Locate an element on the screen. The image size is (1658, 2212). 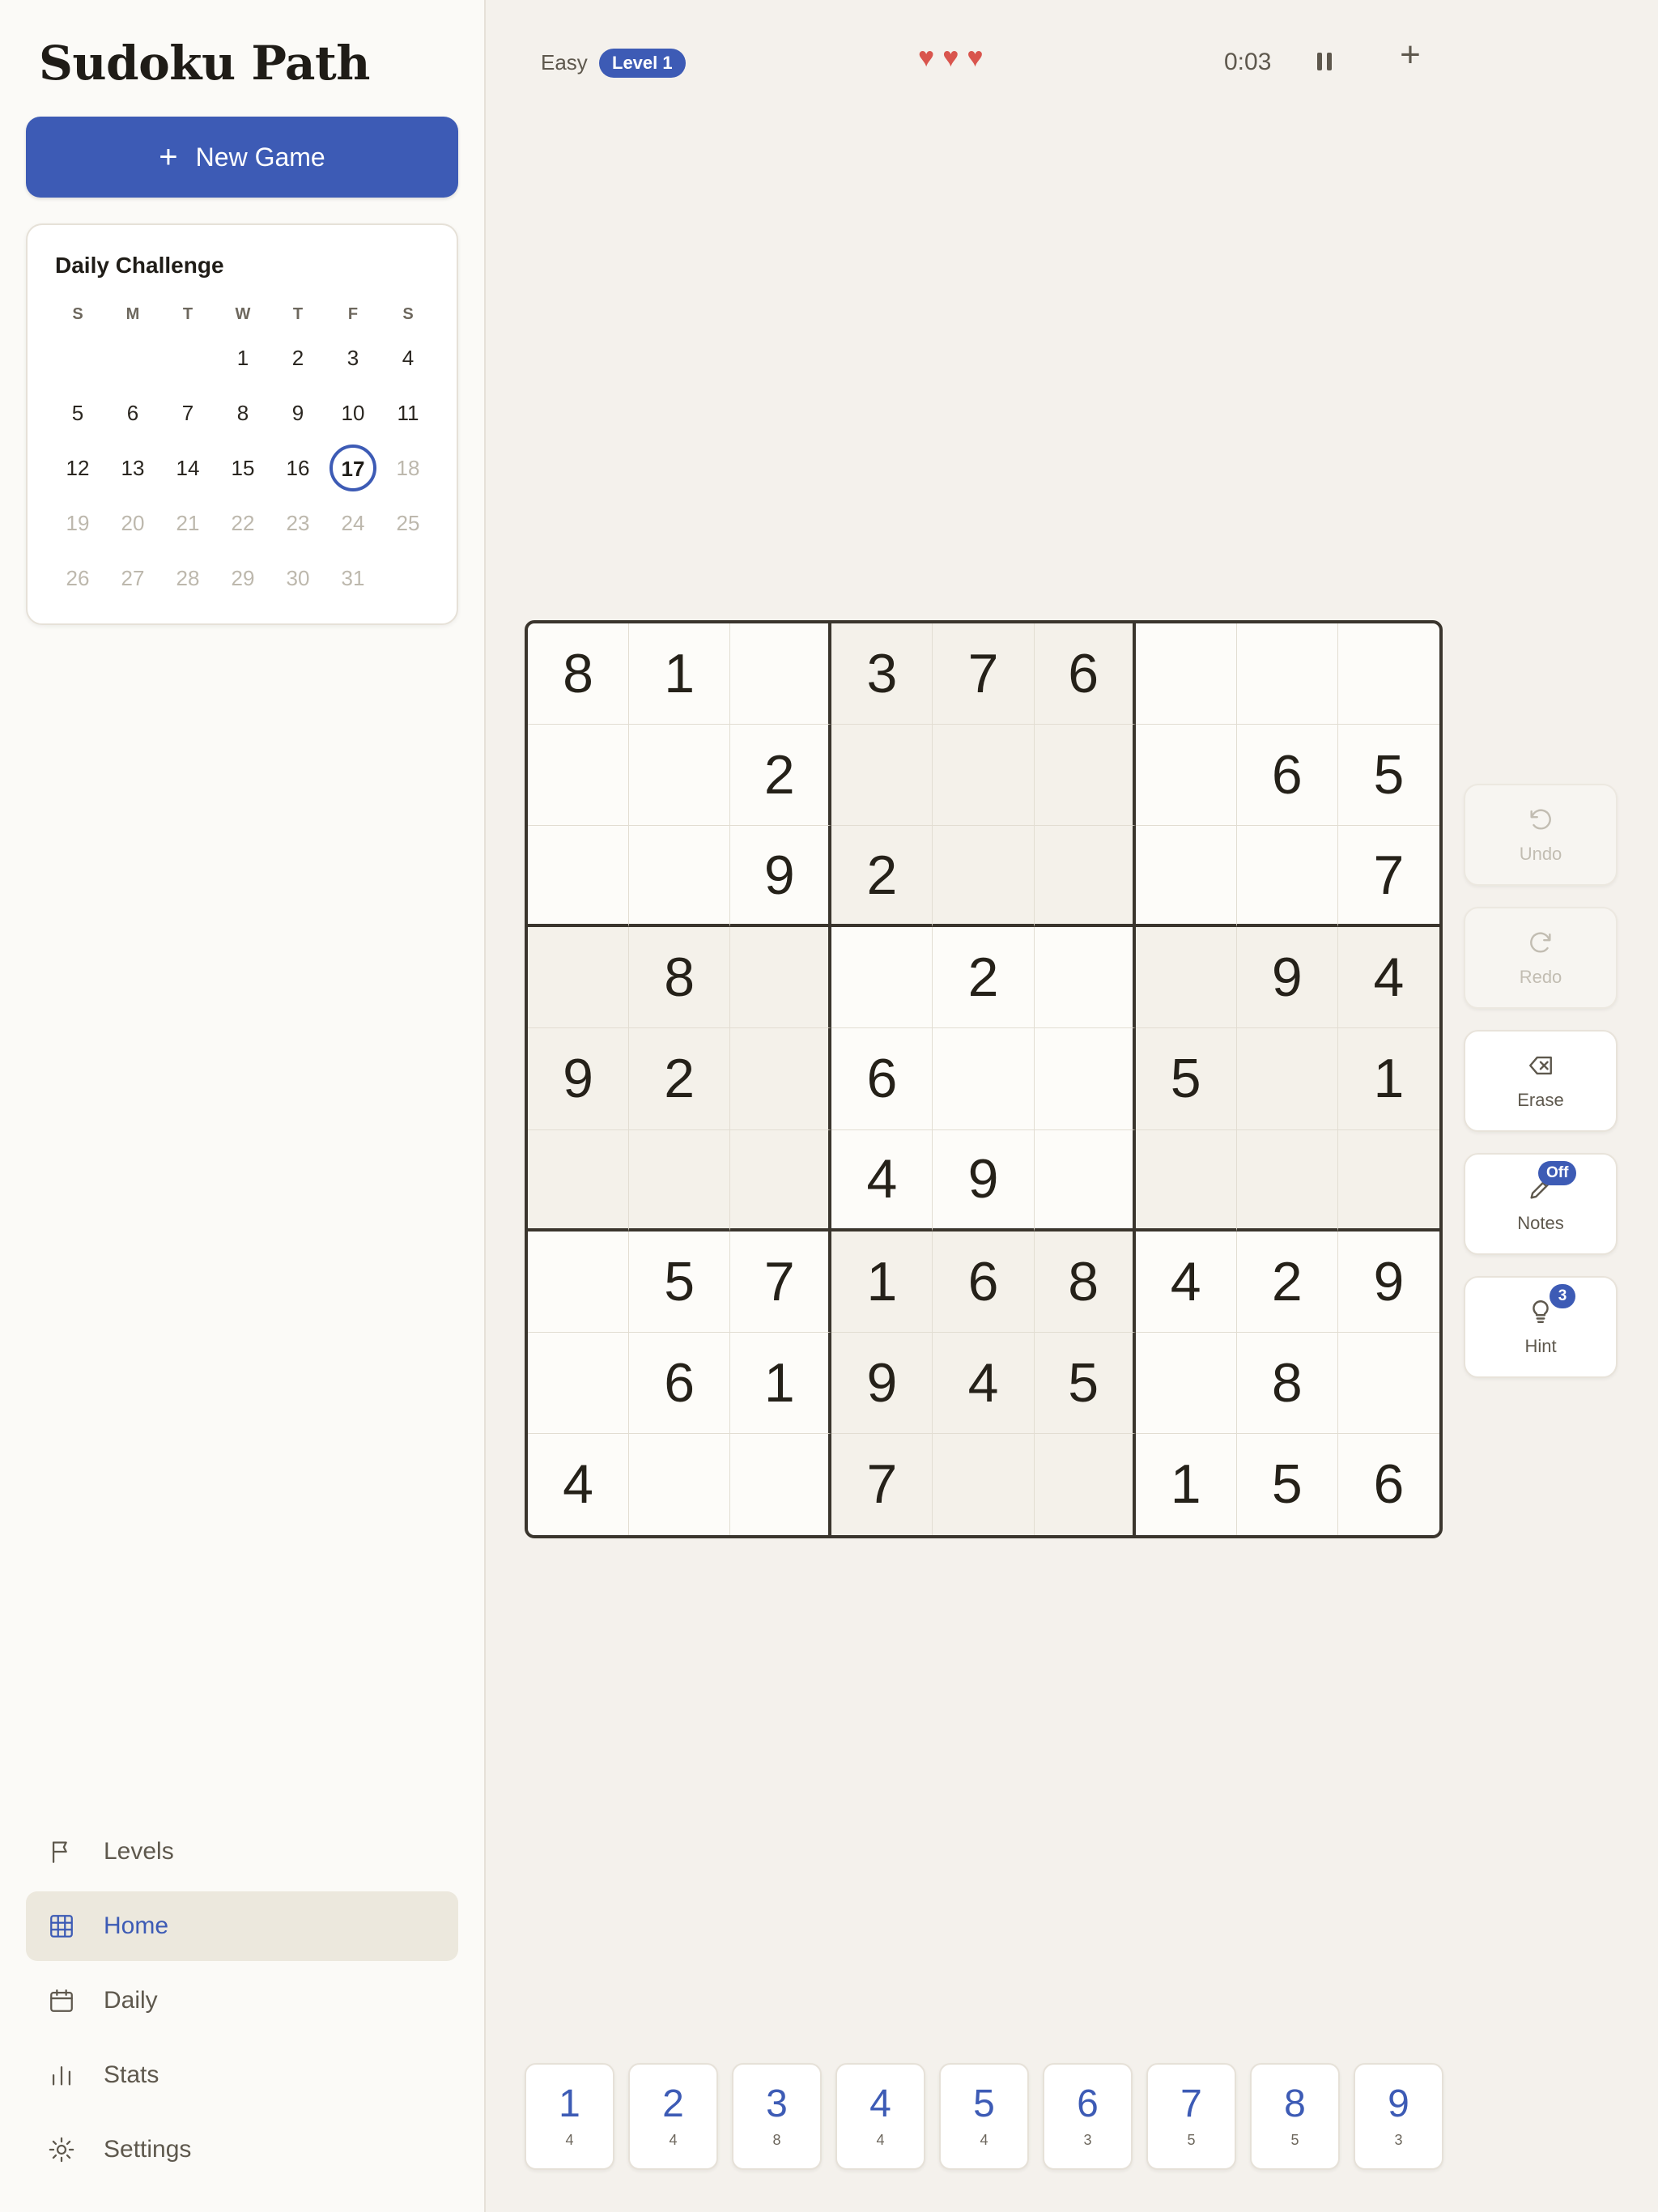
redo-button: Redo is located at coordinates (1541, 958).